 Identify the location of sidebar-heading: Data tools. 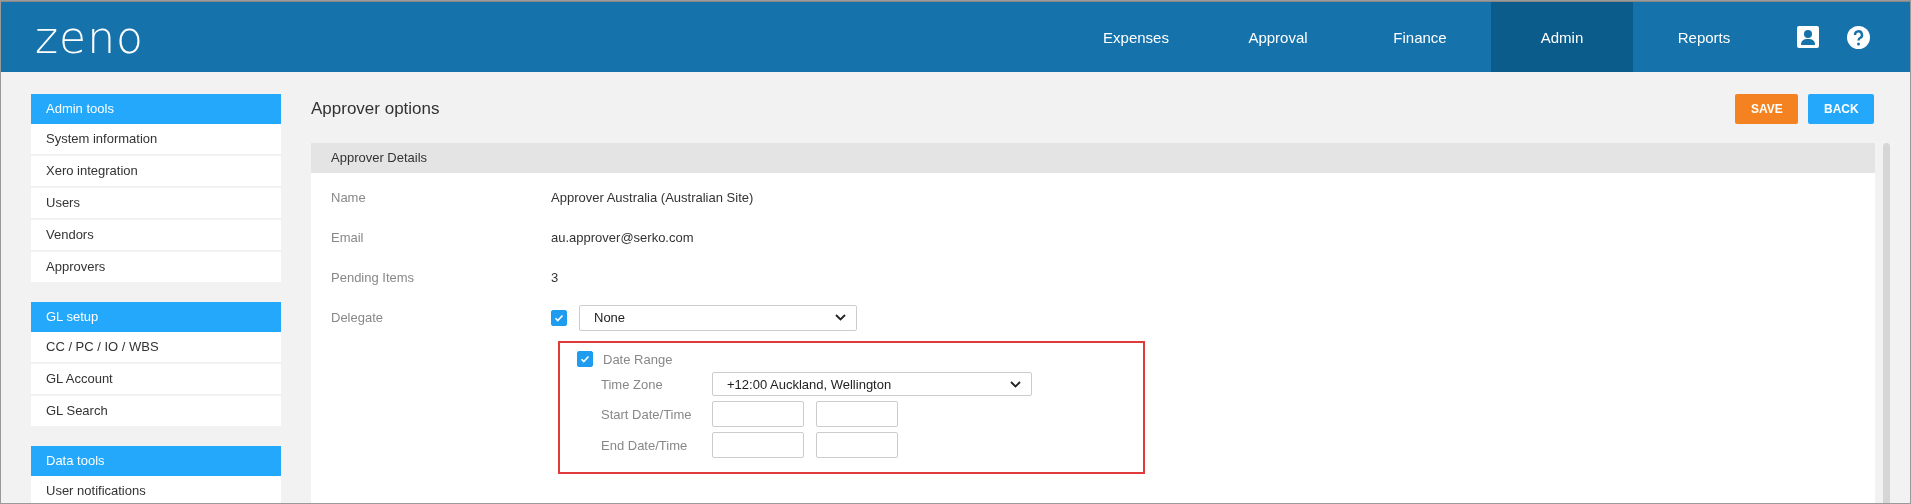
(156, 461).